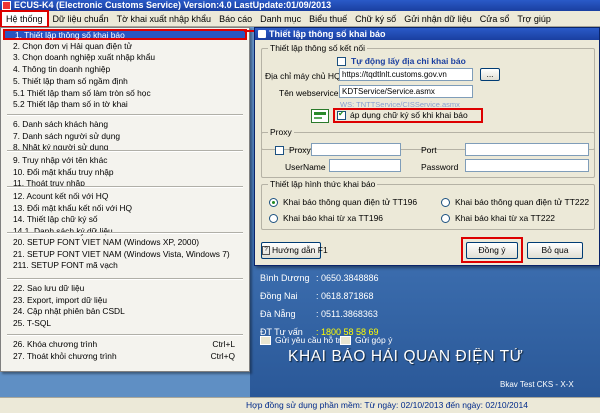 The width and height of the screenshot is (600, 413). Describe the element at coordinates (365, 165) in the screenshot. I see `username-input` at that location.